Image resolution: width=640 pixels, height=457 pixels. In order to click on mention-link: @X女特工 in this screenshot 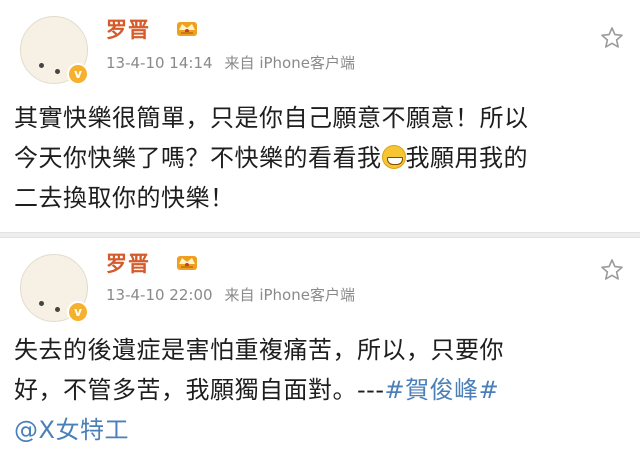, I will do `click(71, 430)`.